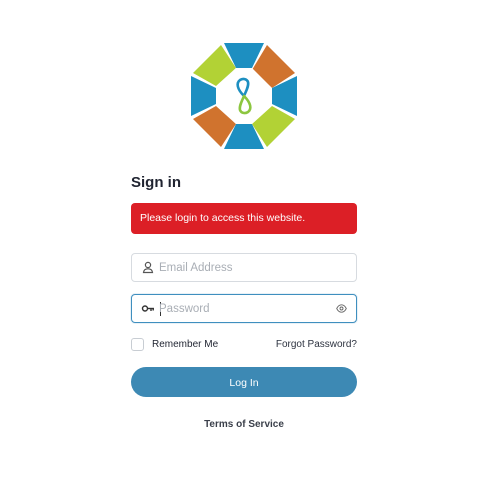  I want to click on eye-icon, so click(341, 308).